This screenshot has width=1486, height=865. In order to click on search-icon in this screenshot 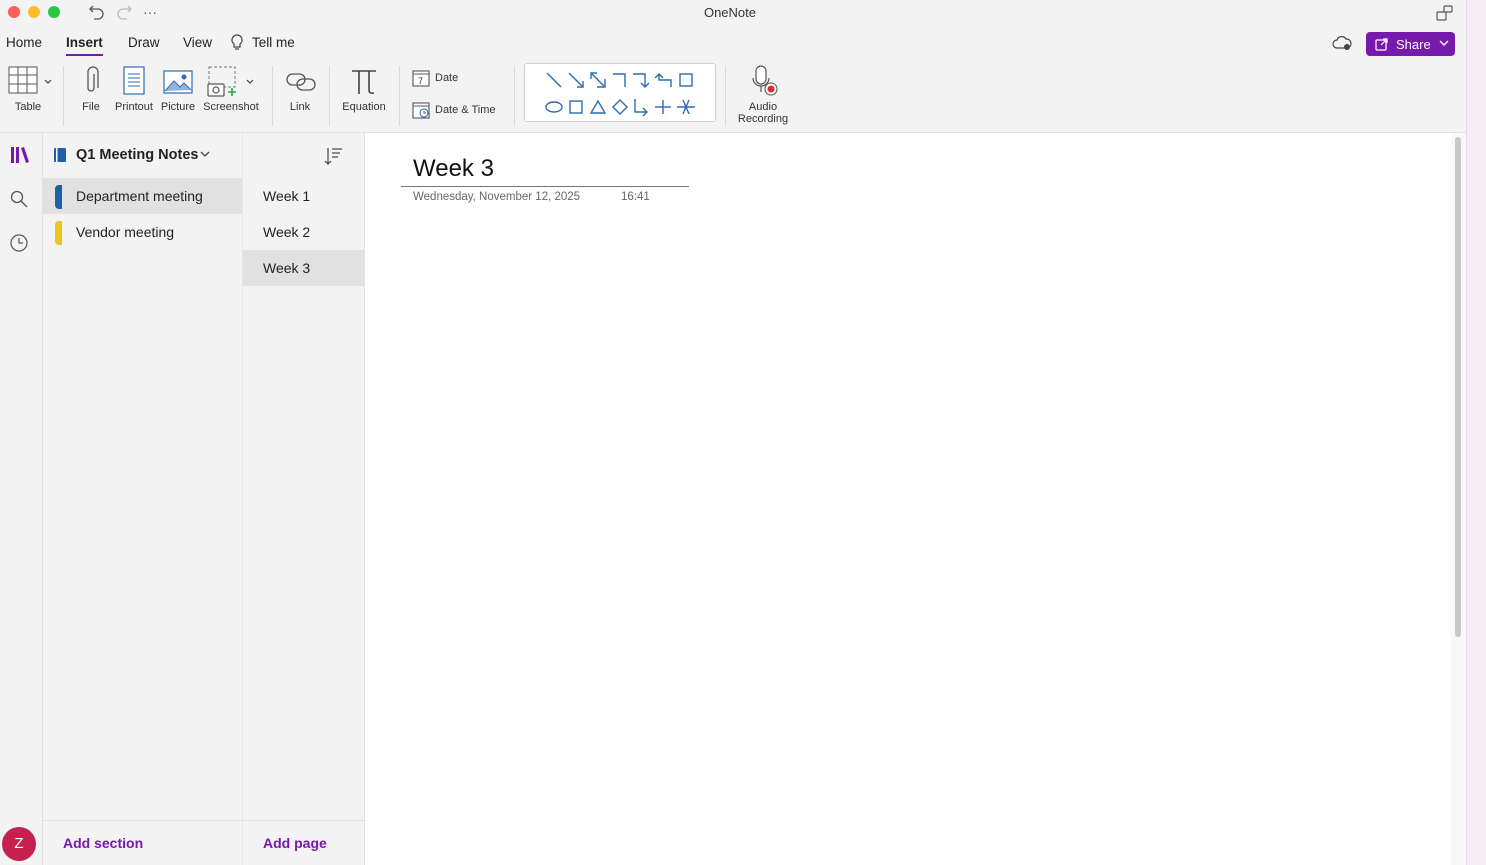, I will do `click(19, 199)`.